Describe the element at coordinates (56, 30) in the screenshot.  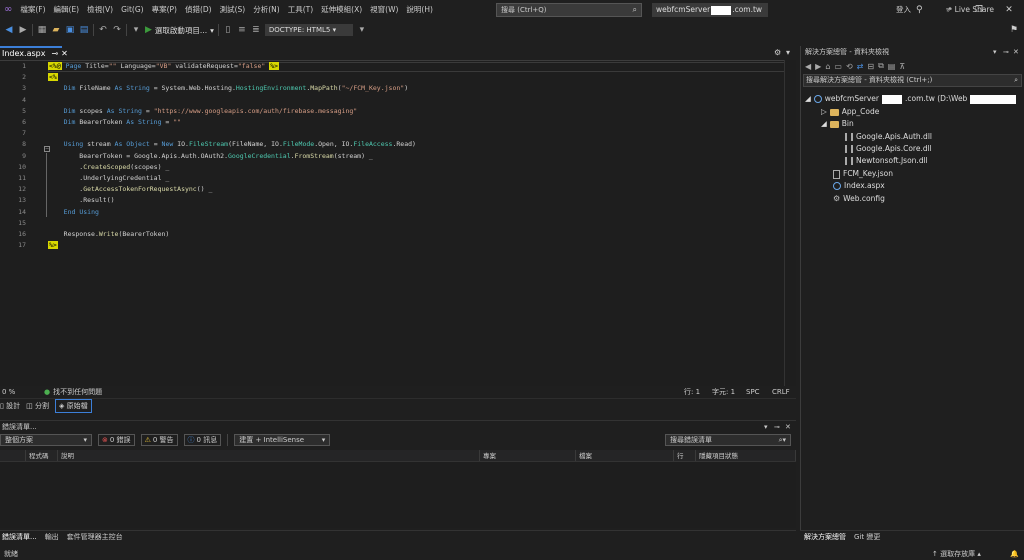
I see `open-folder-icon: ▰` at that location.